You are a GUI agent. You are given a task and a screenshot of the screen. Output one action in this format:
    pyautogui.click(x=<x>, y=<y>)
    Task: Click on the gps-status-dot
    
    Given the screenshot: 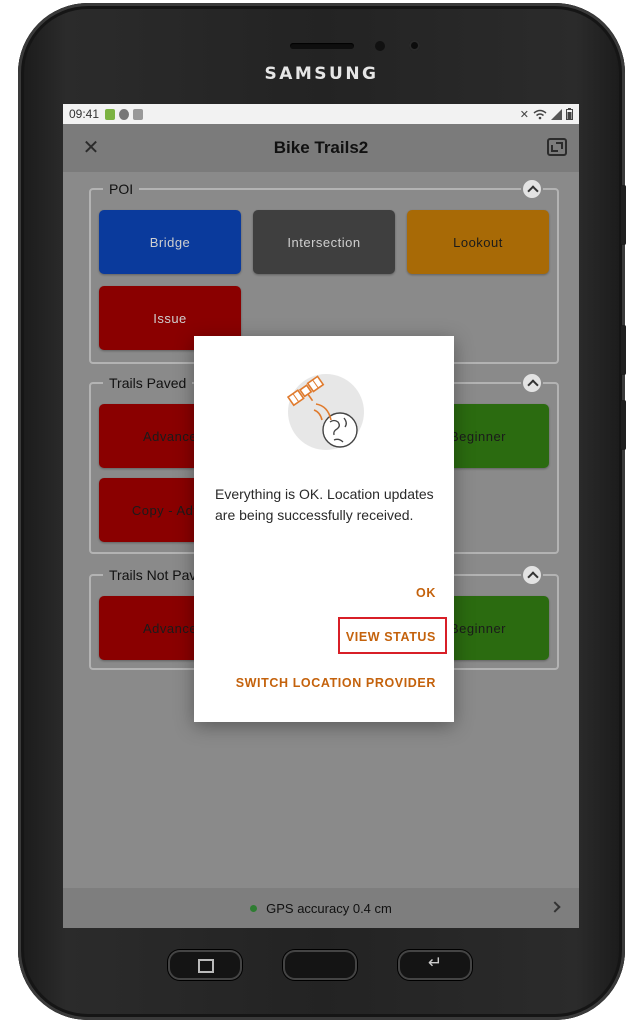 What is the action you would take?
    pyautogui.click(x=254, y=908)
    